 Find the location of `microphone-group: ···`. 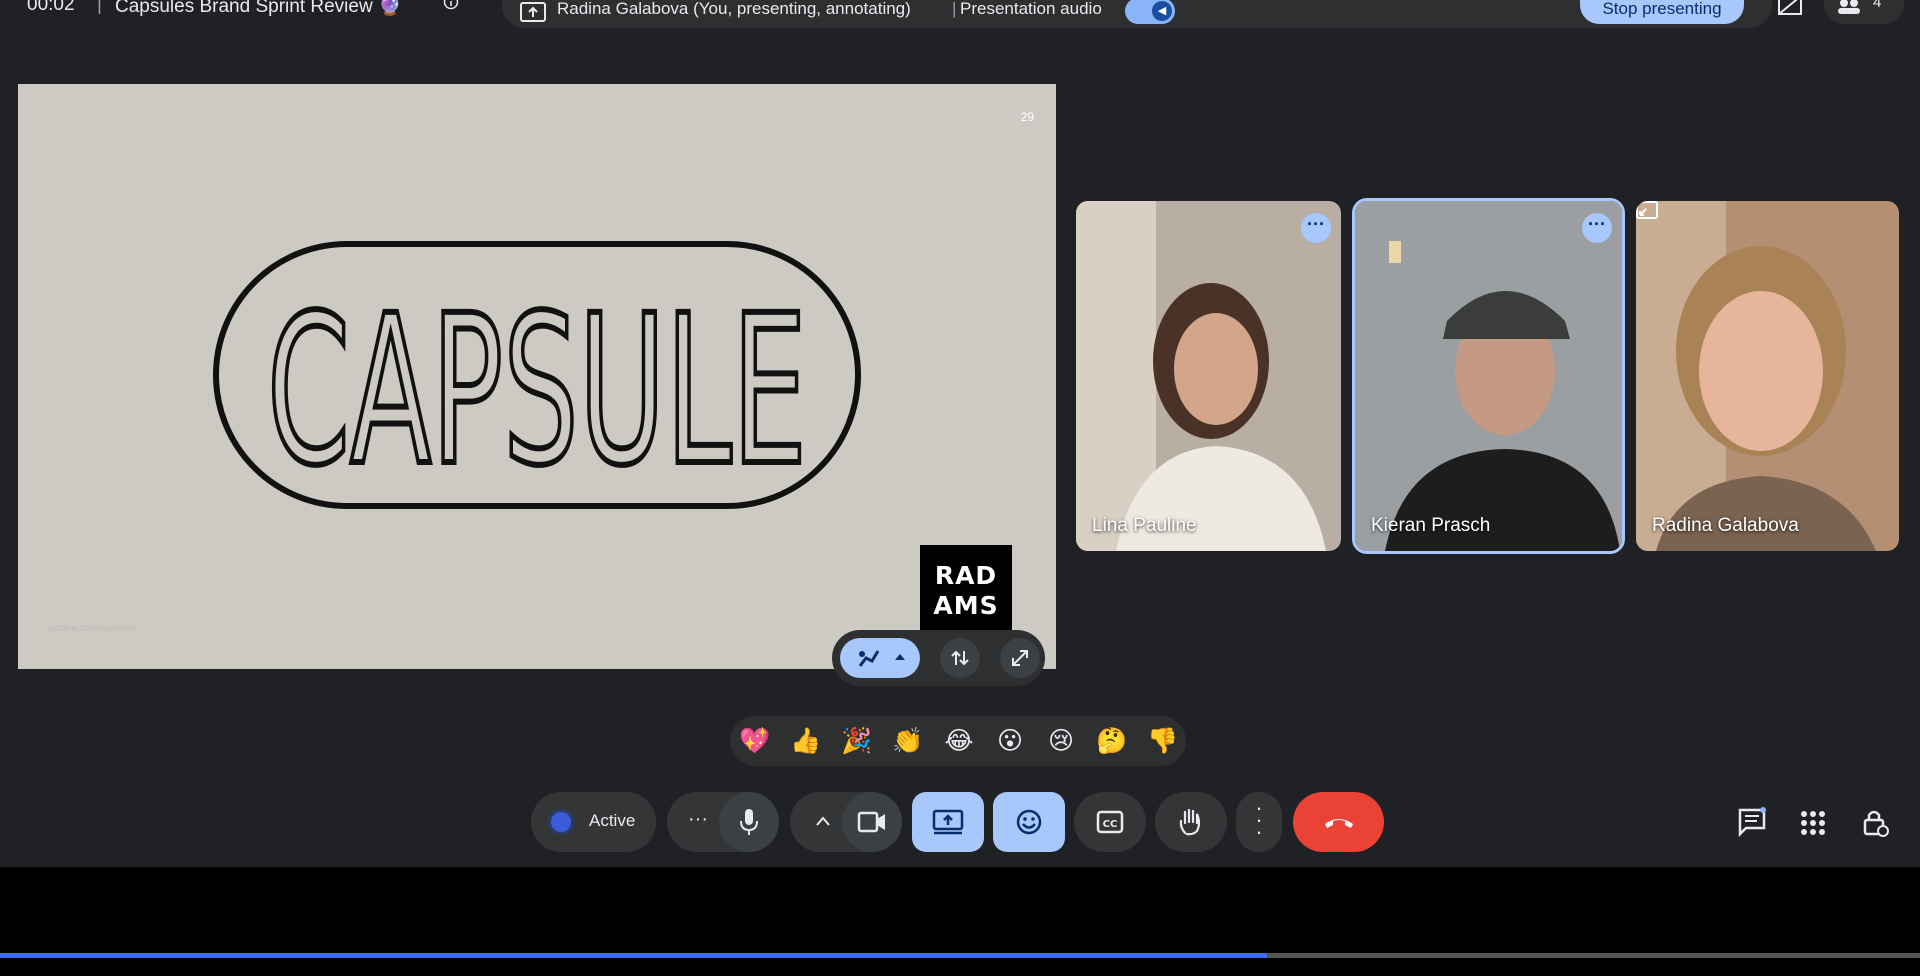

microphone-group: ··· is located at coordinates (723, 822).